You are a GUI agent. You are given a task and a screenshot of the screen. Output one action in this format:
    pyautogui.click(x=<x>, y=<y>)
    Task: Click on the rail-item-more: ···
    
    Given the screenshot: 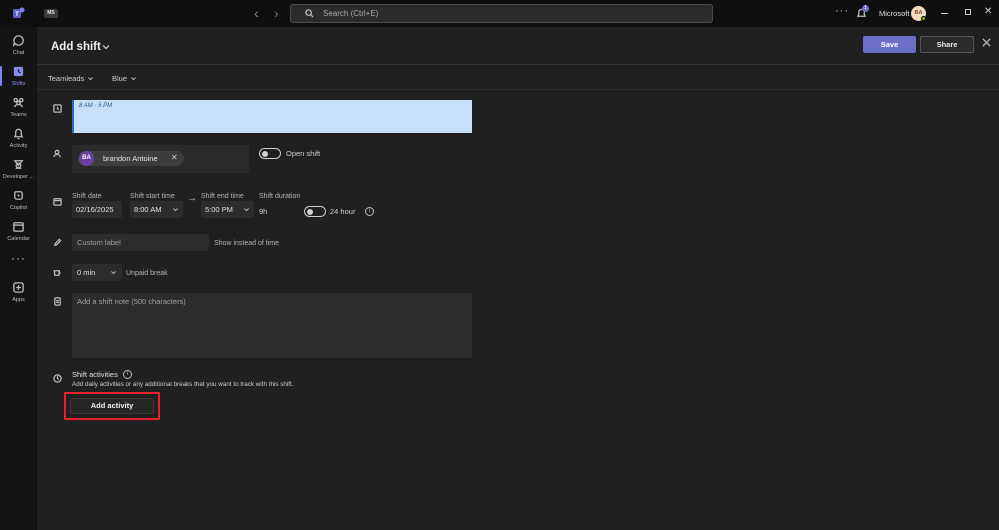 What is the action you would take?
    pyautogui.click(x=18, y=265)
    